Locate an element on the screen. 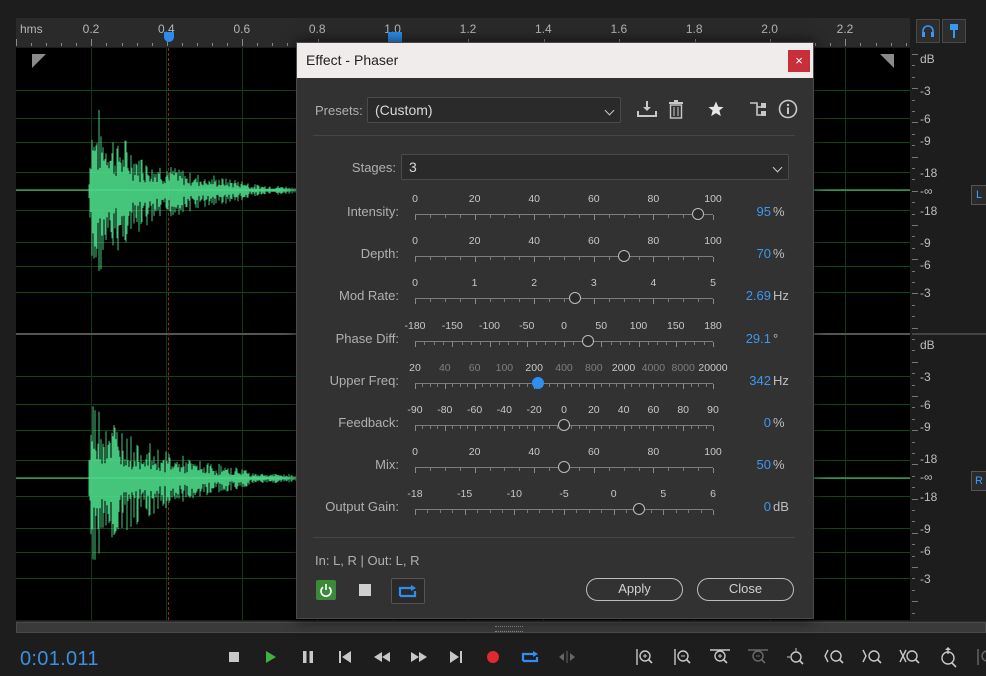 This screenshot has width=986, height=676. zoom-in-start-icon is located at coordinates (833, 657).